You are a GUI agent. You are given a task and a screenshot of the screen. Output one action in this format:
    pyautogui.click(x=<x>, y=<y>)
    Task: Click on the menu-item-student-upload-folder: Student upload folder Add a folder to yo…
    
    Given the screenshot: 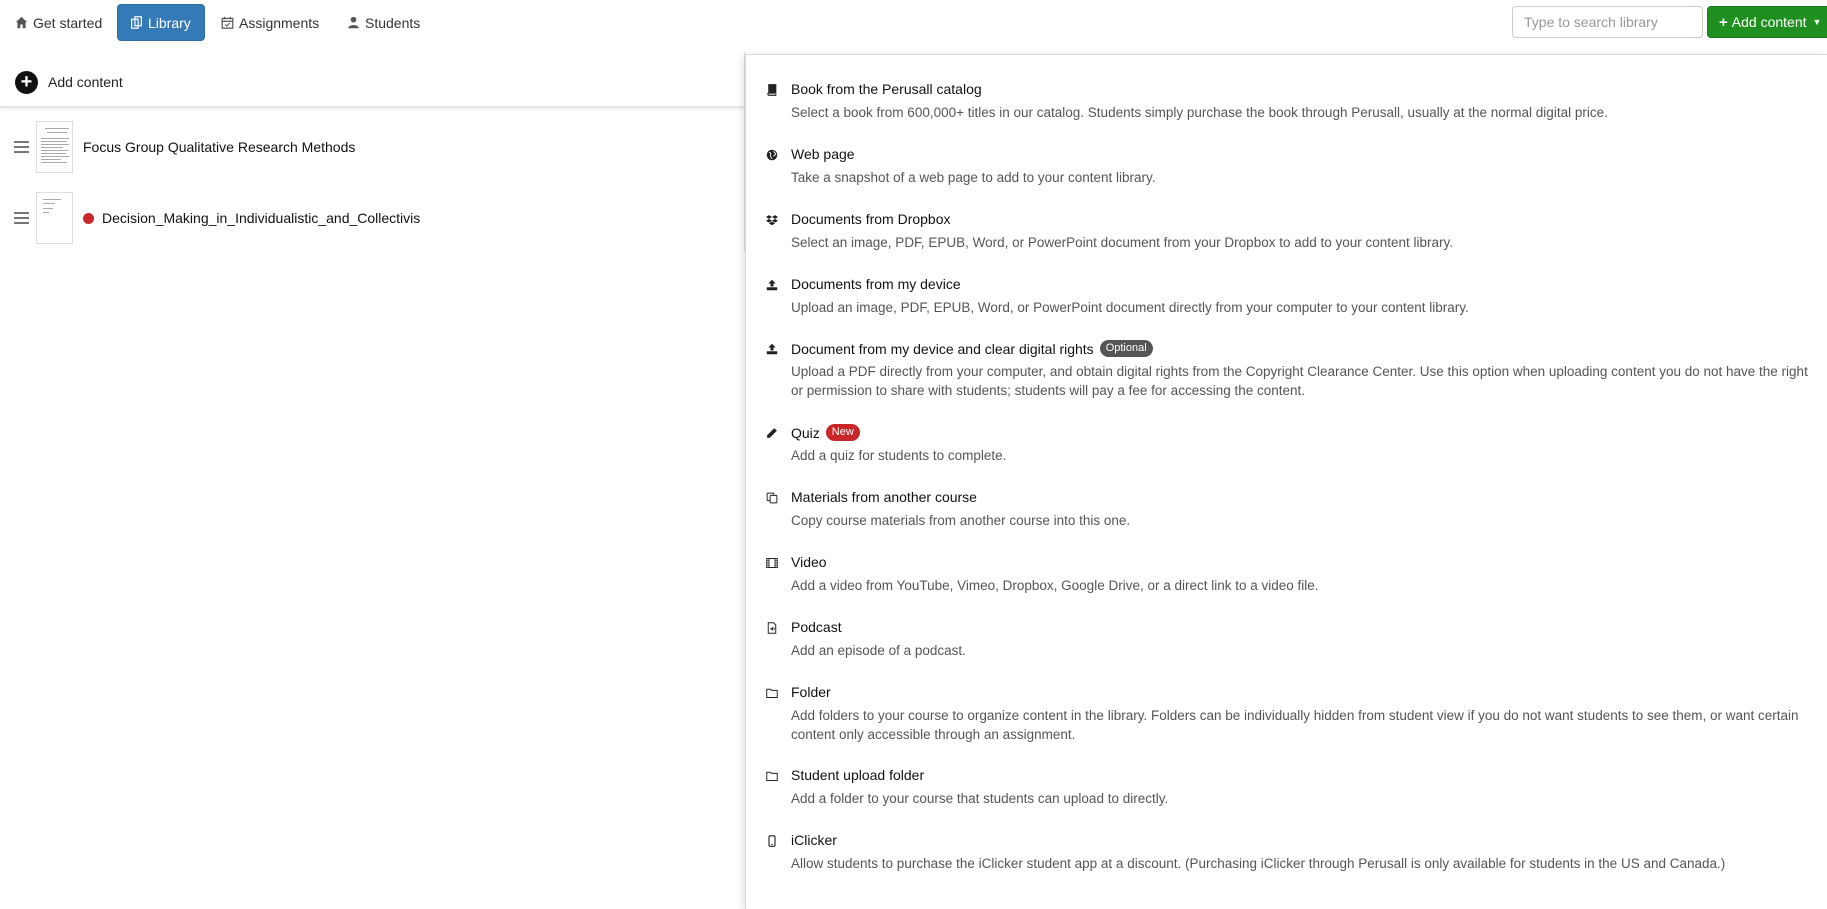 What is the action you would take?
    pyautogui.click(x=1286, y=797)
    